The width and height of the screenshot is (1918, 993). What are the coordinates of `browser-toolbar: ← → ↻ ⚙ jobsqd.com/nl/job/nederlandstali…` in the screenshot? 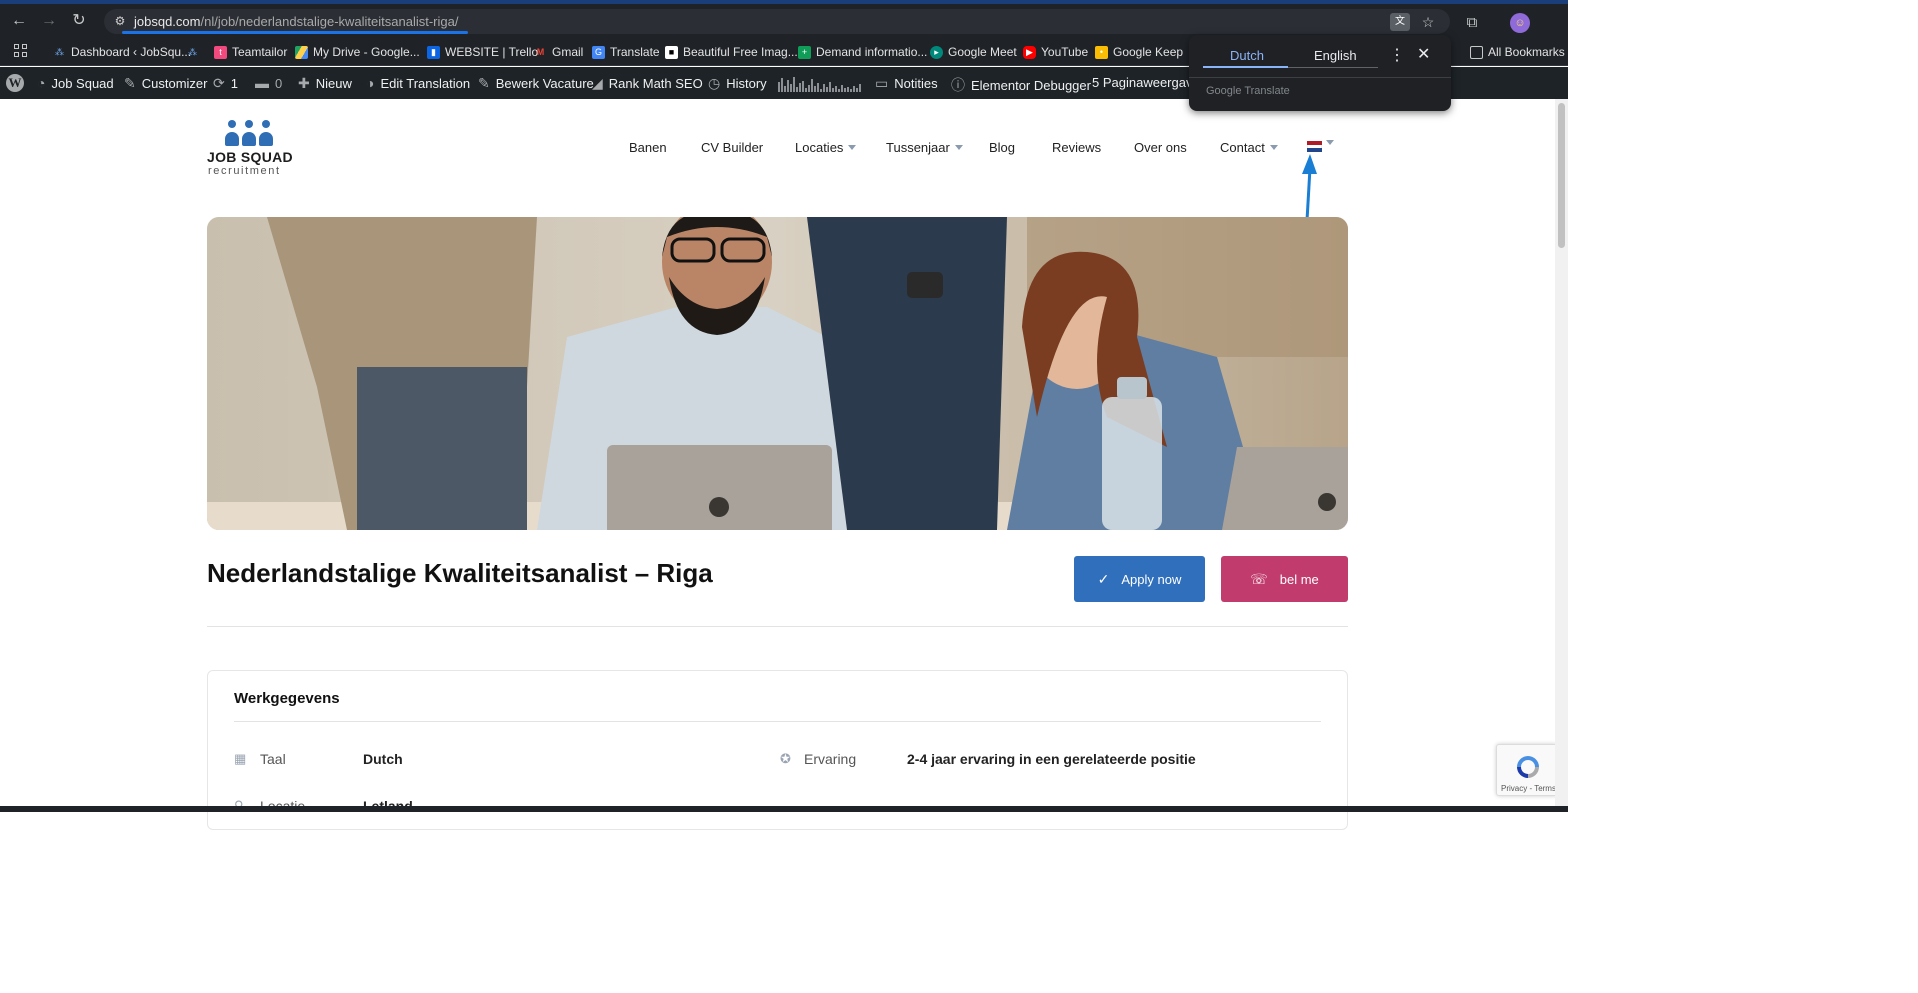 It's located at (784, 18).